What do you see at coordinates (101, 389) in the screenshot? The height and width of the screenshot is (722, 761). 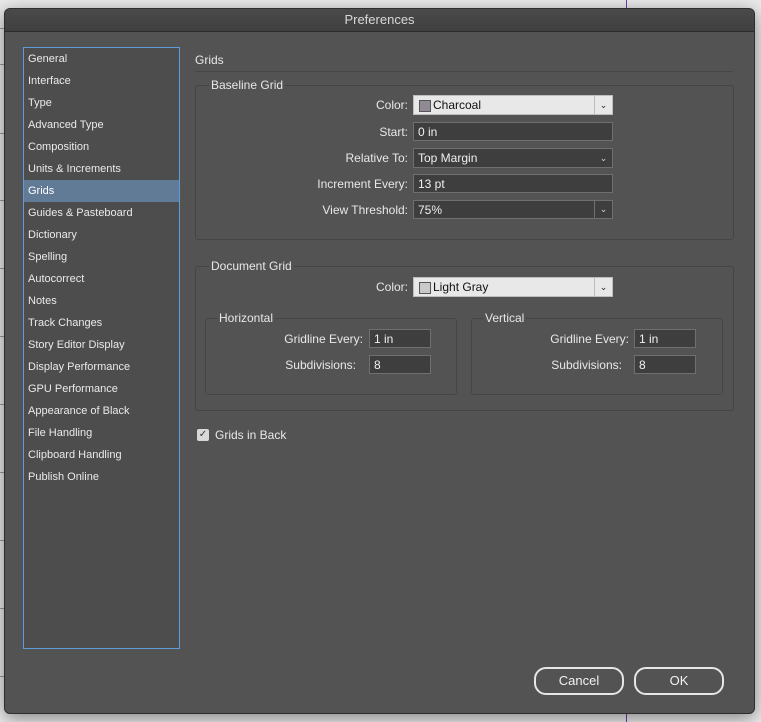 I see `sidebar-item-gpu-performance: GPU Performance` at bounding box center [101, 389].